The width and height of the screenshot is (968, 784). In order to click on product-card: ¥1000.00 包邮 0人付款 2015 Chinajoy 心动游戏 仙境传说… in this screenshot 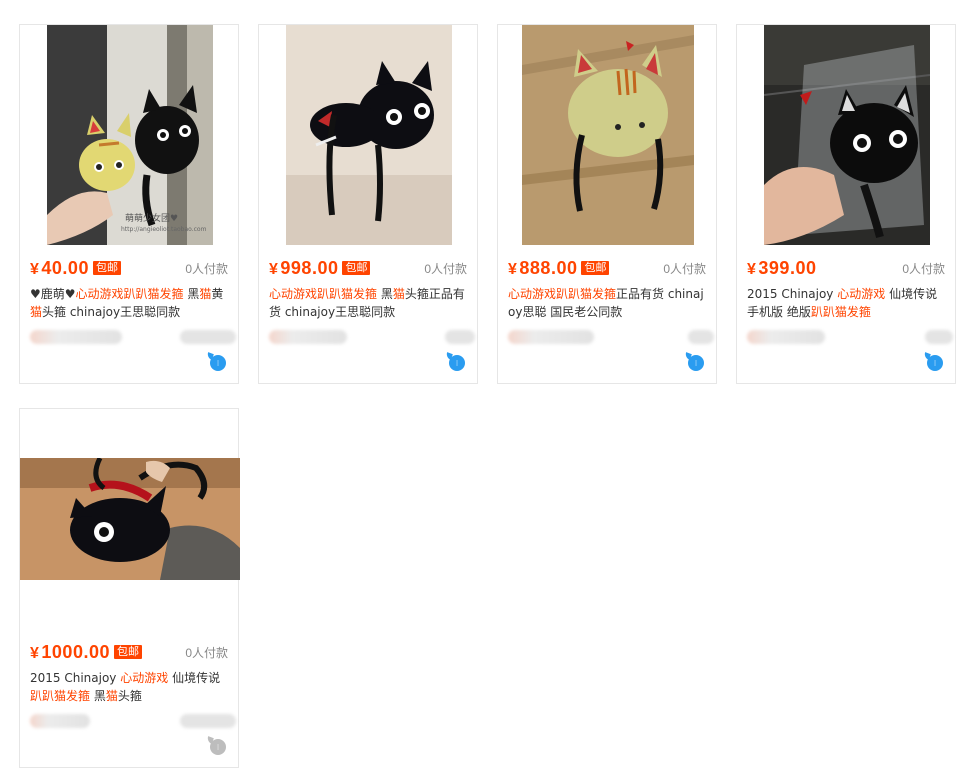, I will do `click(129, 588)`.